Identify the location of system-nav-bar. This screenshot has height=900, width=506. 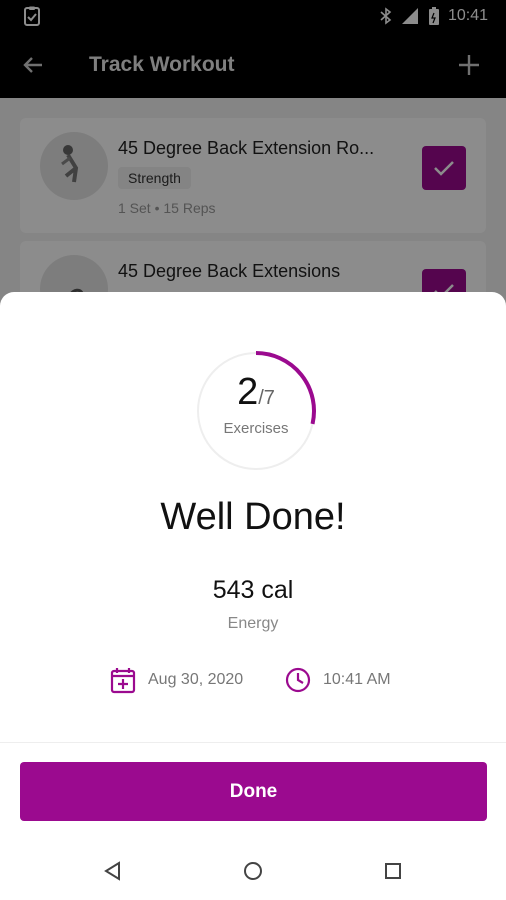
(253, 872).